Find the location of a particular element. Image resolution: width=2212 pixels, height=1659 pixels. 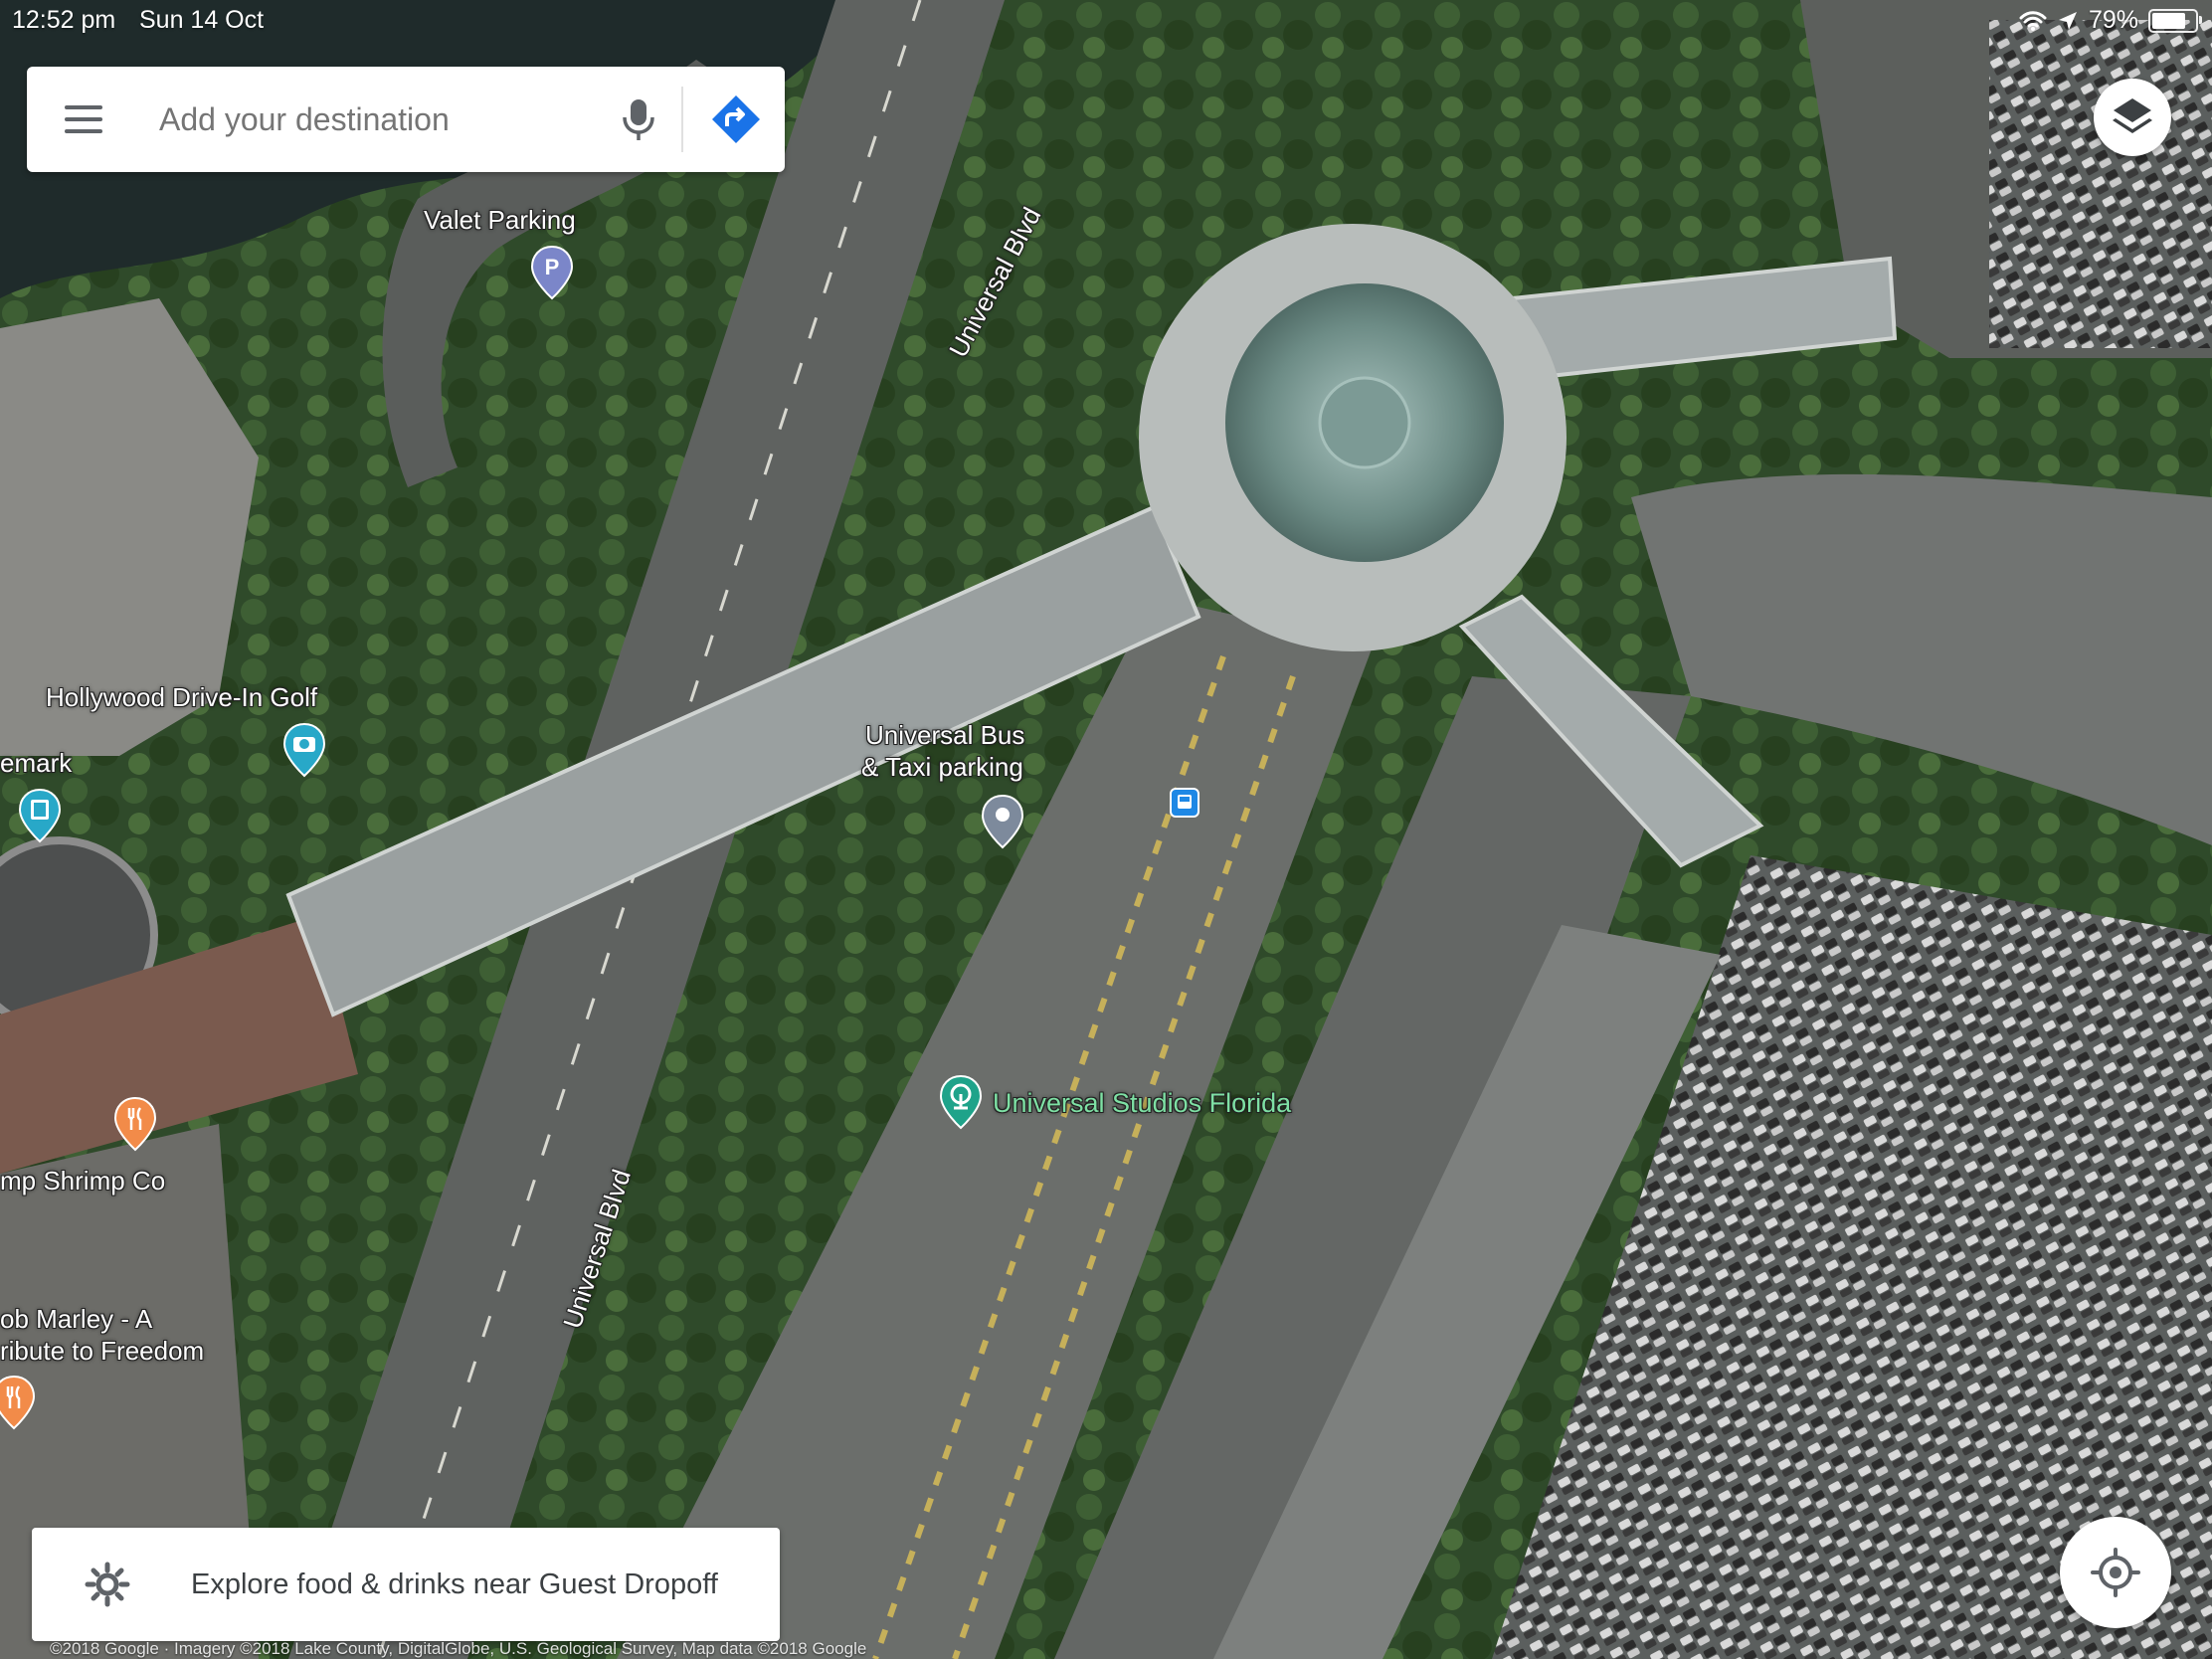

svg-text: P is located at coordinates (552, 267).